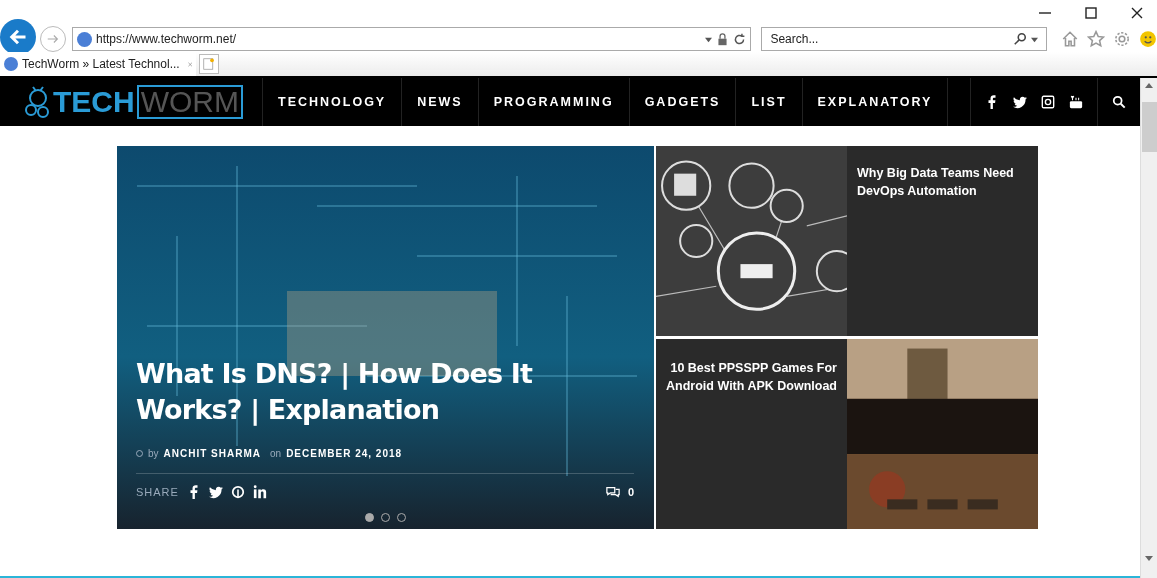 The image size is (1157, 578). What do you see at coordinates (1149, 127) in the screenshot?
I see `scroll-thumb` at bounding box center [1149, 127].